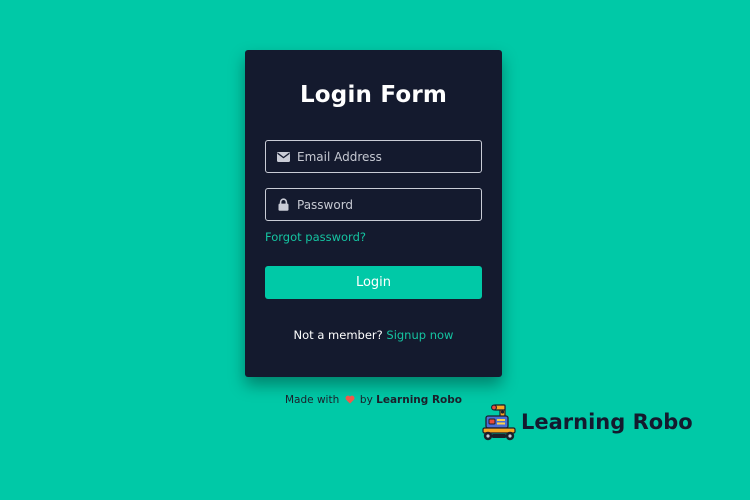 This screenshot has width=750, height=500. I want to click on envelope-icon, so click(283, 156).